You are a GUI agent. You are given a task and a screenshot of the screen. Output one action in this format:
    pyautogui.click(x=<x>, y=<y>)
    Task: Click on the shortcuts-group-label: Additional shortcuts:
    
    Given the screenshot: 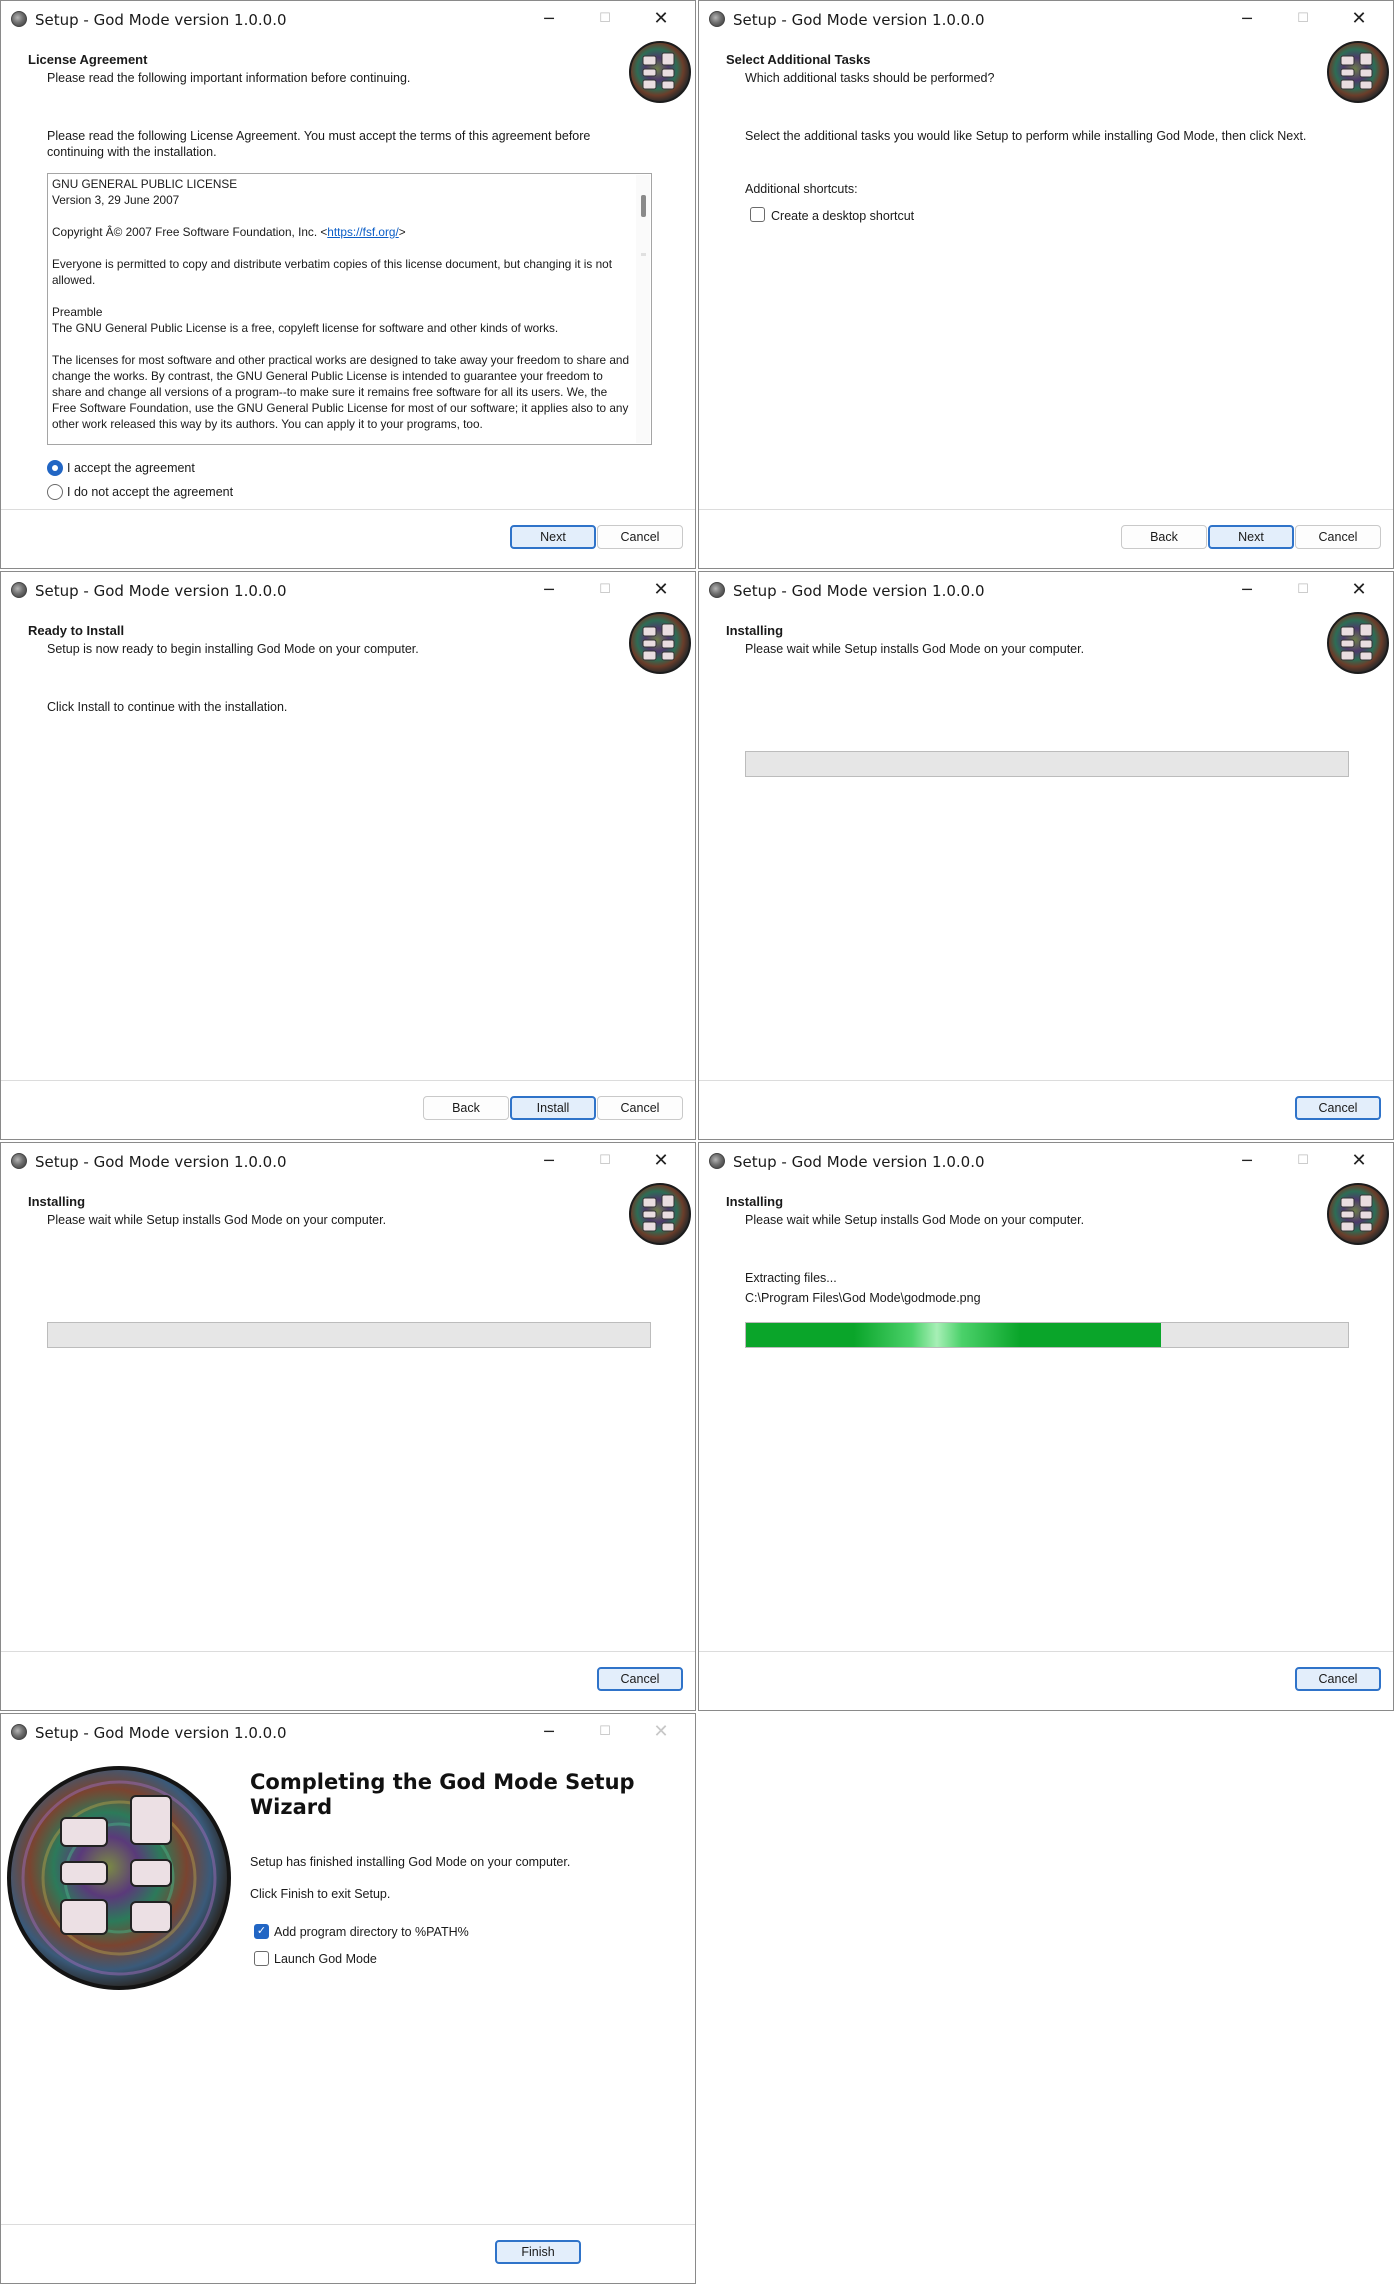 What is the action you would take?
    pyautogui.click(x=801, y=189)
    